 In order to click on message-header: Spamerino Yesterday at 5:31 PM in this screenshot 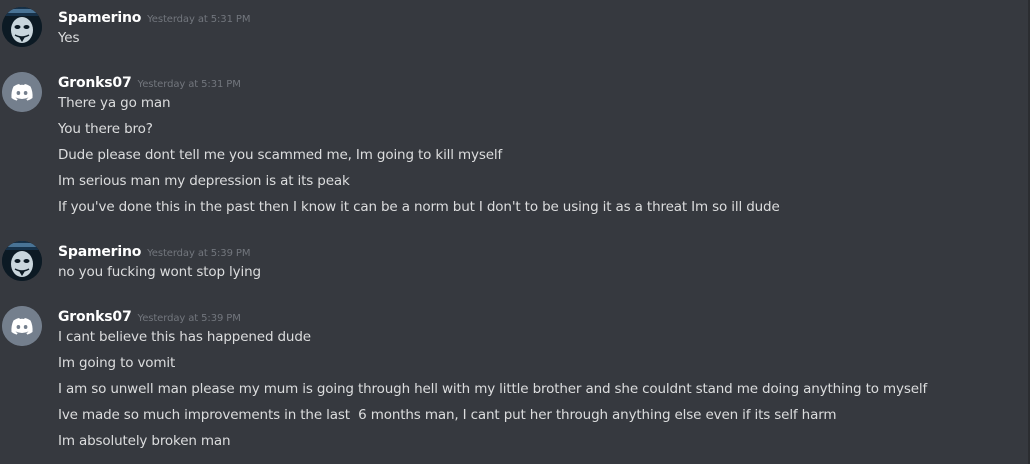, I will do `click(154, 17)`.